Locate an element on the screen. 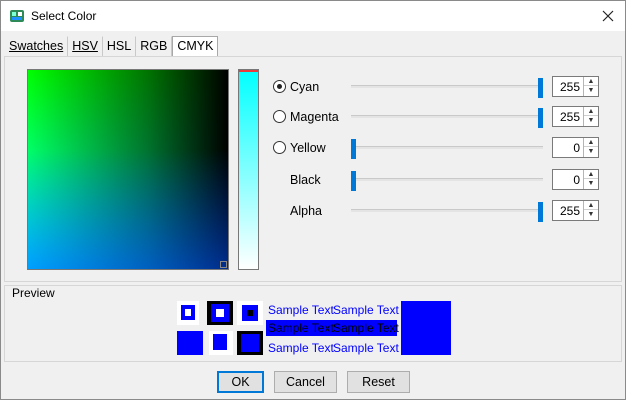 This screenshot has height=400, width=626. reset-button: Reset is located at coordinates (378, 382).